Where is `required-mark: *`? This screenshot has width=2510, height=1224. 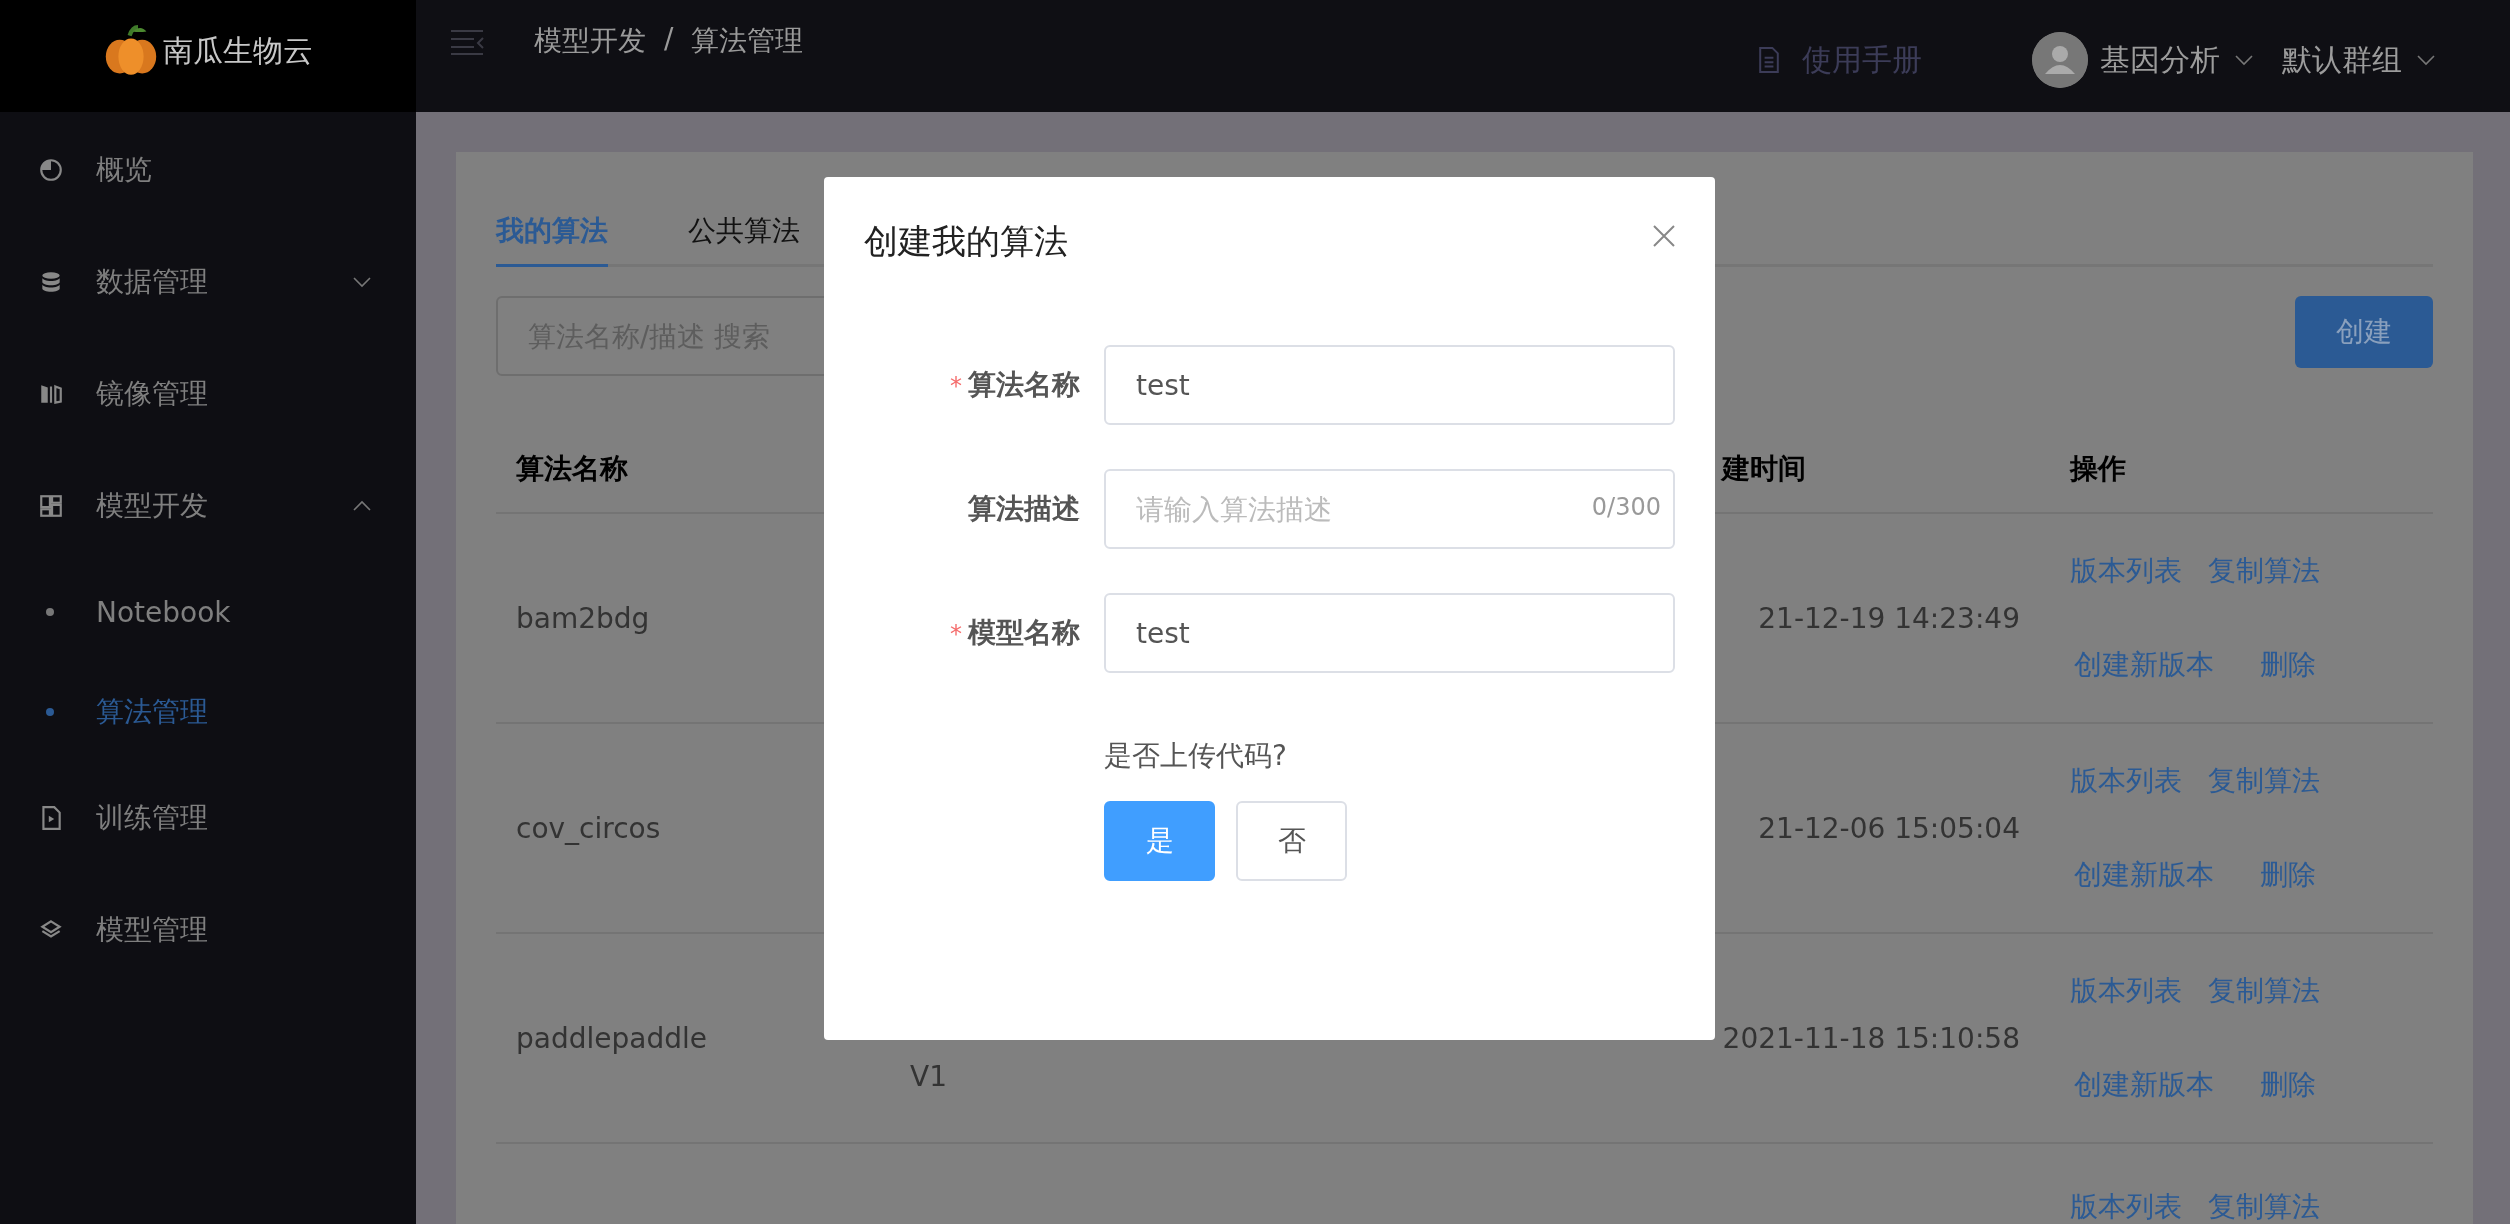
required-mark: * is located at coordinates (956, 634).